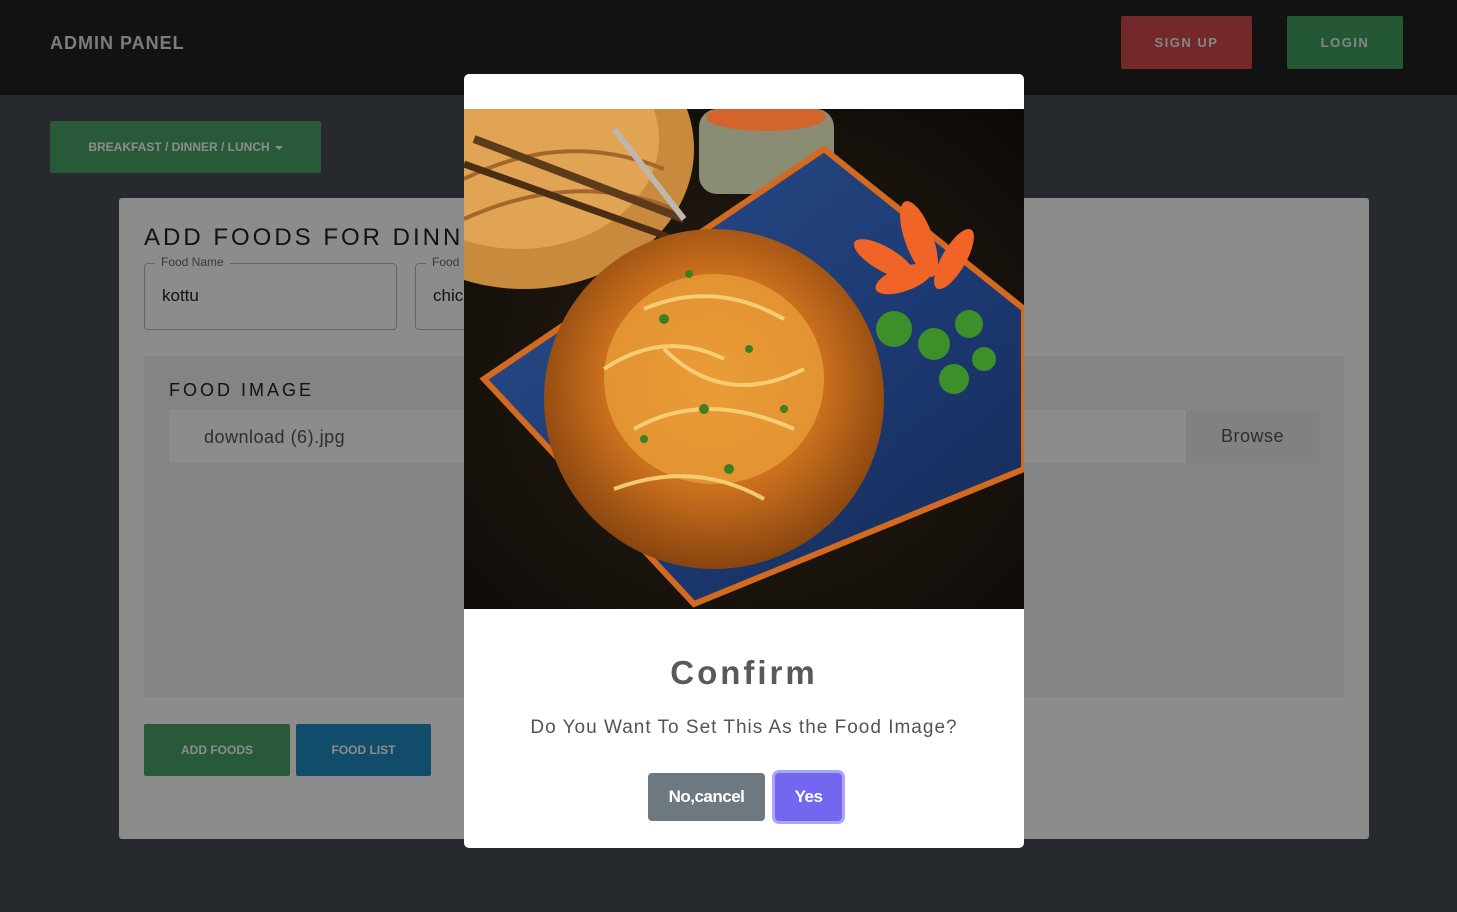 This screenshot has height=912, width=1457. I want to click on confirm-yes-button: Yes, so click(808, 797).